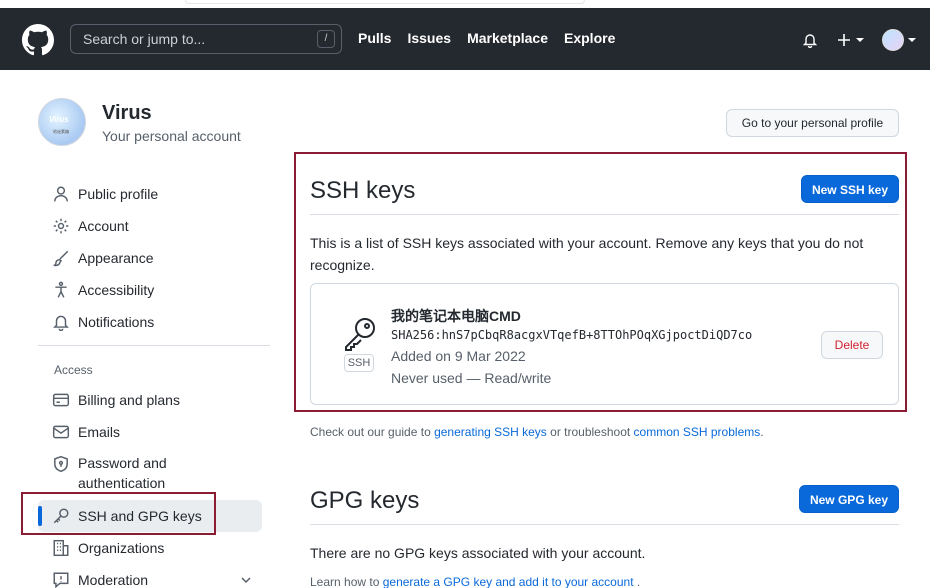 This screenshot has height=588, width=930. What do you see at coordinates (762, 432) in the screenshot?
I see `guide-suffix: .` at bounding box center [762, 432].